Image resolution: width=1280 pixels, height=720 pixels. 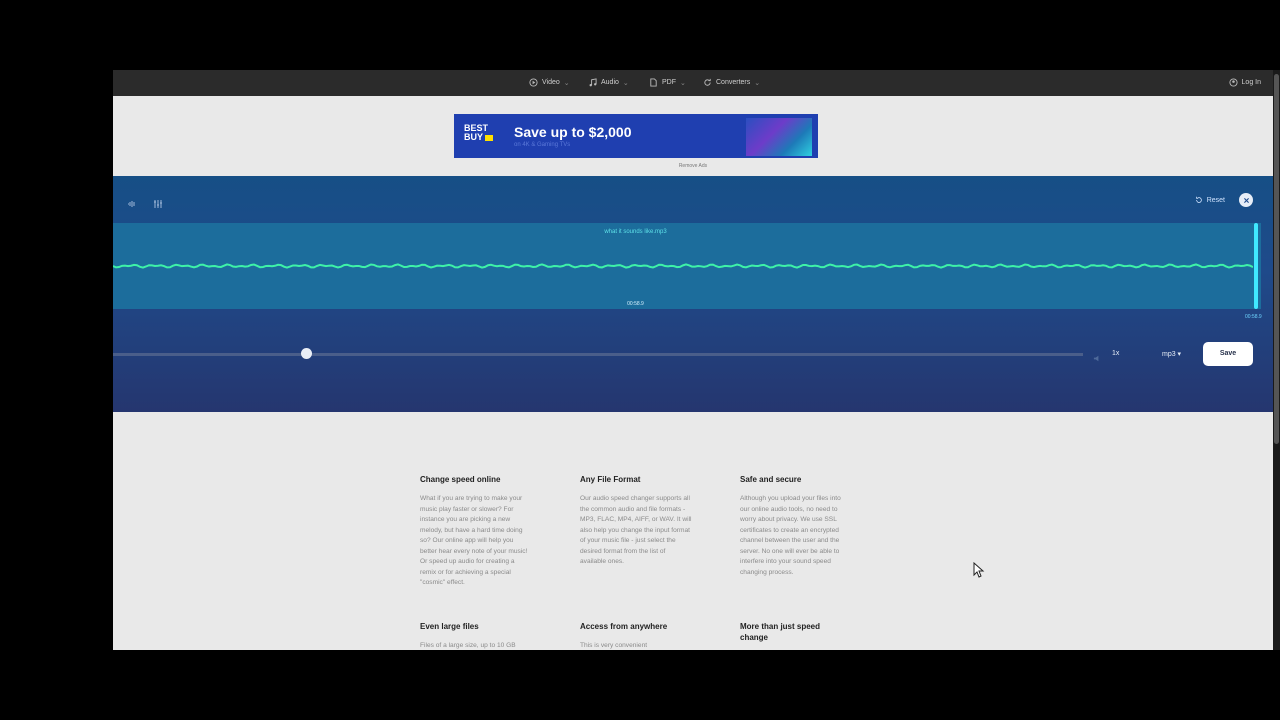 I want to click on save-button: Save, so click(x=1228, y=354).